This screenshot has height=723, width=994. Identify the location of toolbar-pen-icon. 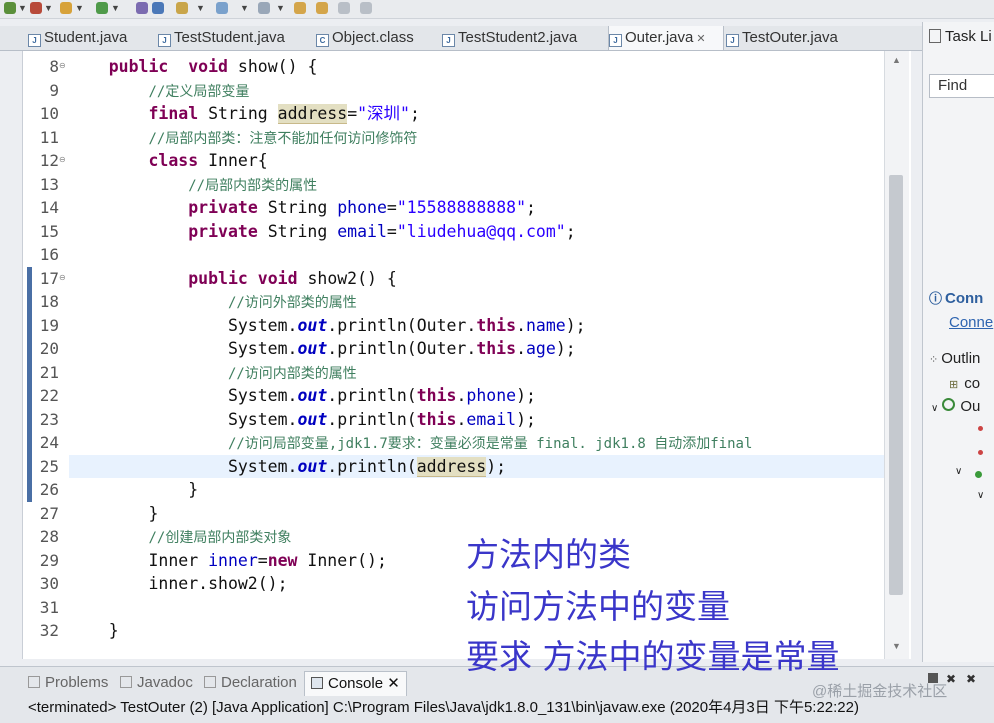
(182, 8).